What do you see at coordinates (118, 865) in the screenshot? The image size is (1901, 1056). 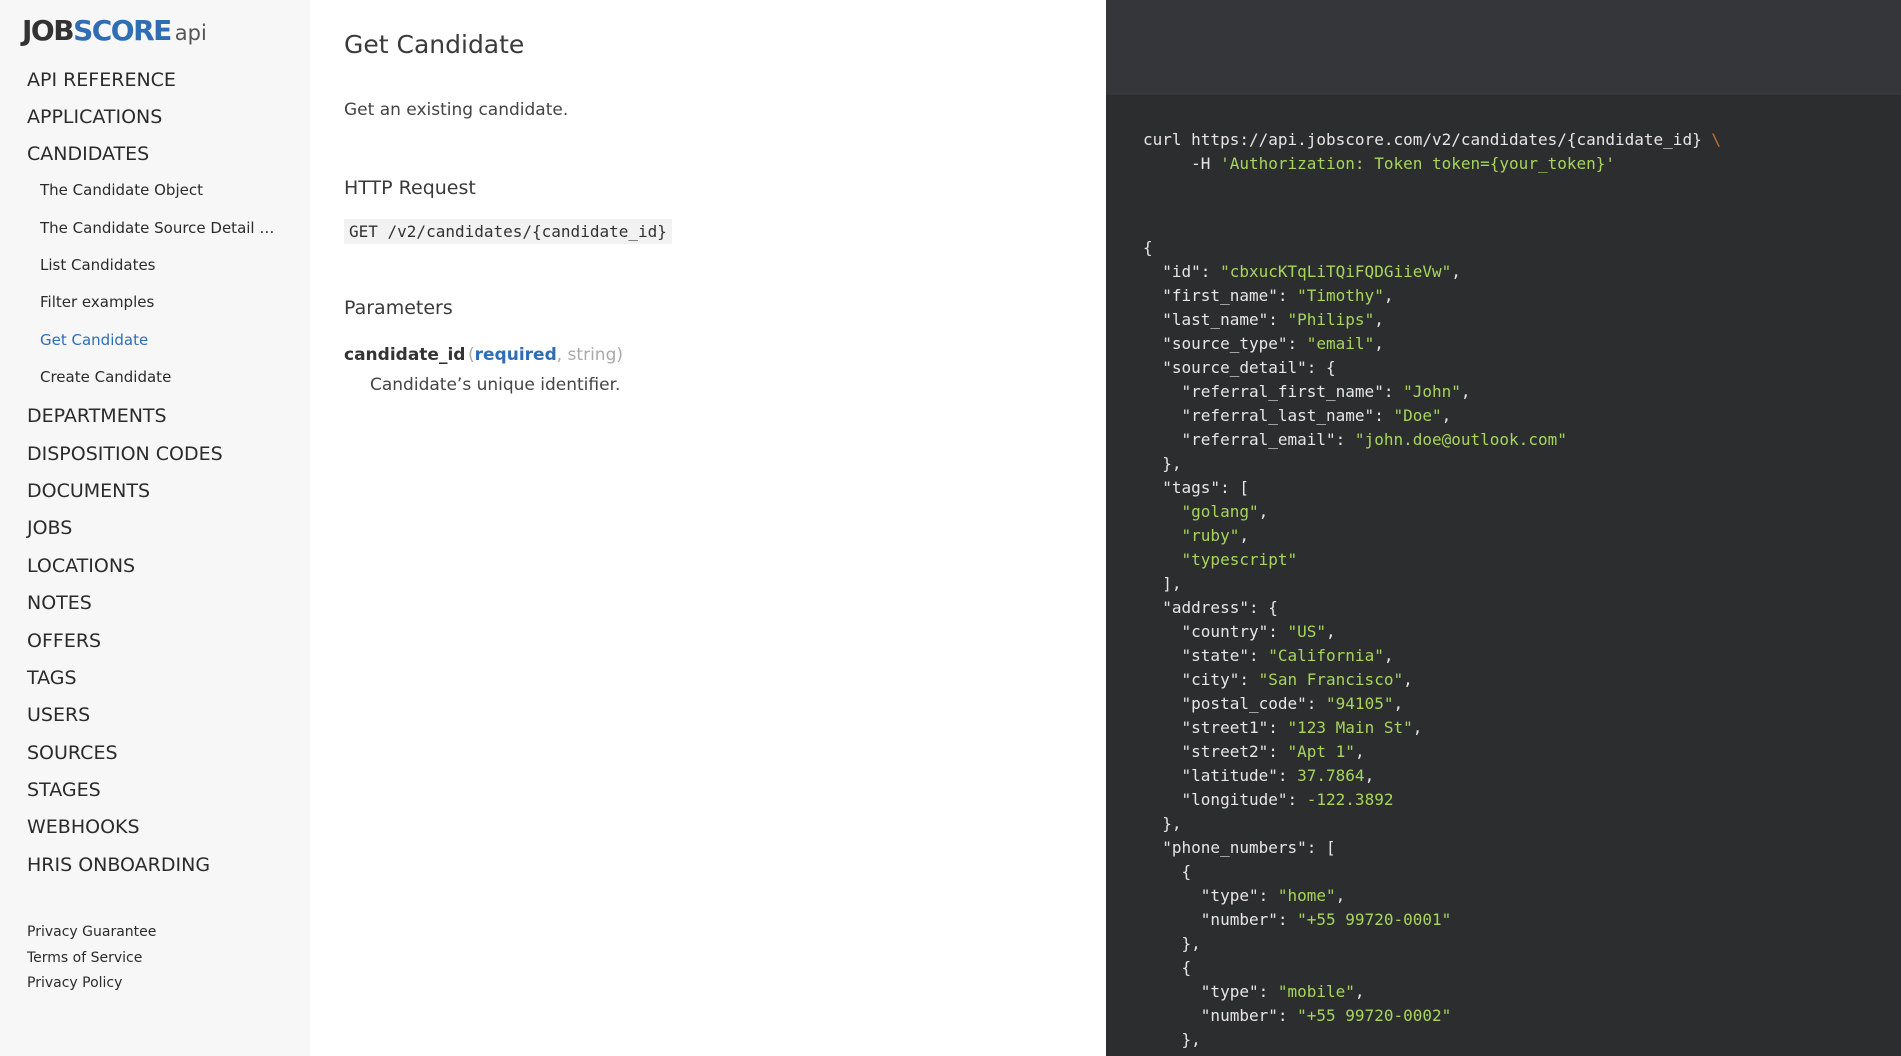 I see `sidebar-item-hris-onboarding: HRIS ONBOARDING` at bounding box center [118, 865].